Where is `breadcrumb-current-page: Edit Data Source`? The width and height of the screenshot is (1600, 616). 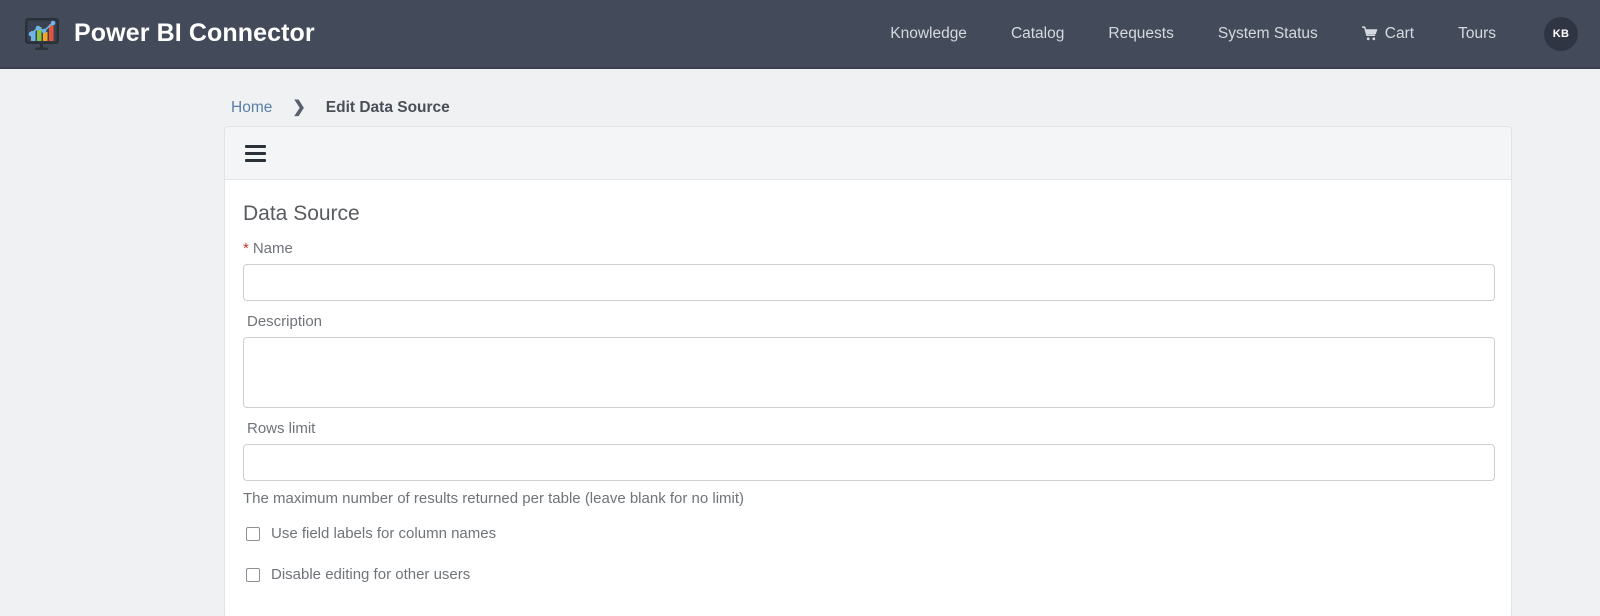 breadcrumb-current-page: Edit Data Source is located at coordinates (387, 107).